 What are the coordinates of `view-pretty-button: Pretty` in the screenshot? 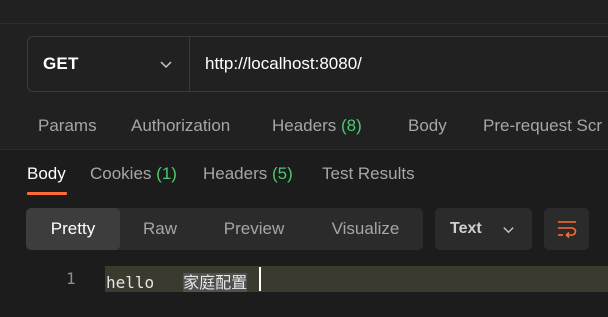 It's located at (73, 229).